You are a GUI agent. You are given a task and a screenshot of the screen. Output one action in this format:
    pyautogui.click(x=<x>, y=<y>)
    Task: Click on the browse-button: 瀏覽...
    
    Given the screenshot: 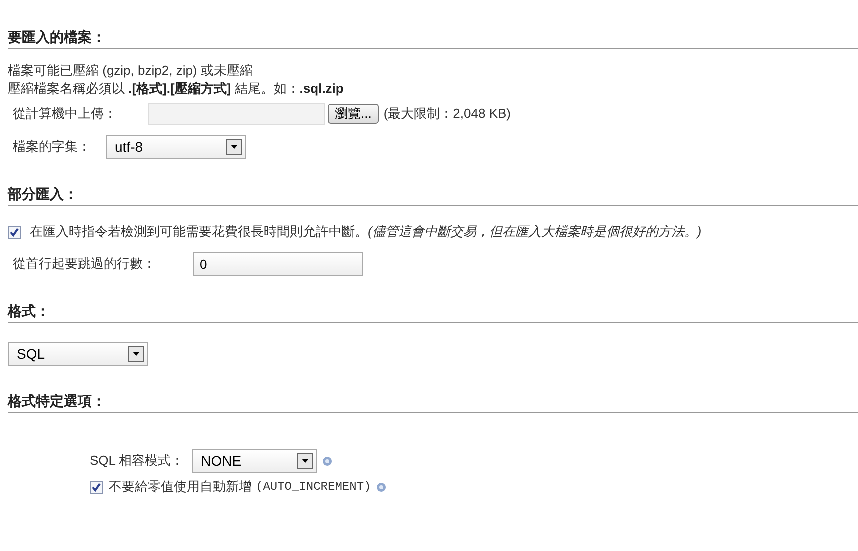 What is the action you would take?
    pyautogui.click(x=353, y=114)
    